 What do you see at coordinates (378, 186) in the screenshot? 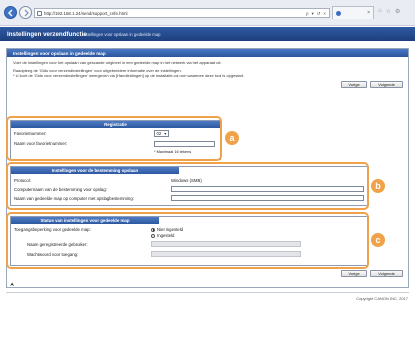
I see `callout-b-badge: b` at bounding box center [378, 186].